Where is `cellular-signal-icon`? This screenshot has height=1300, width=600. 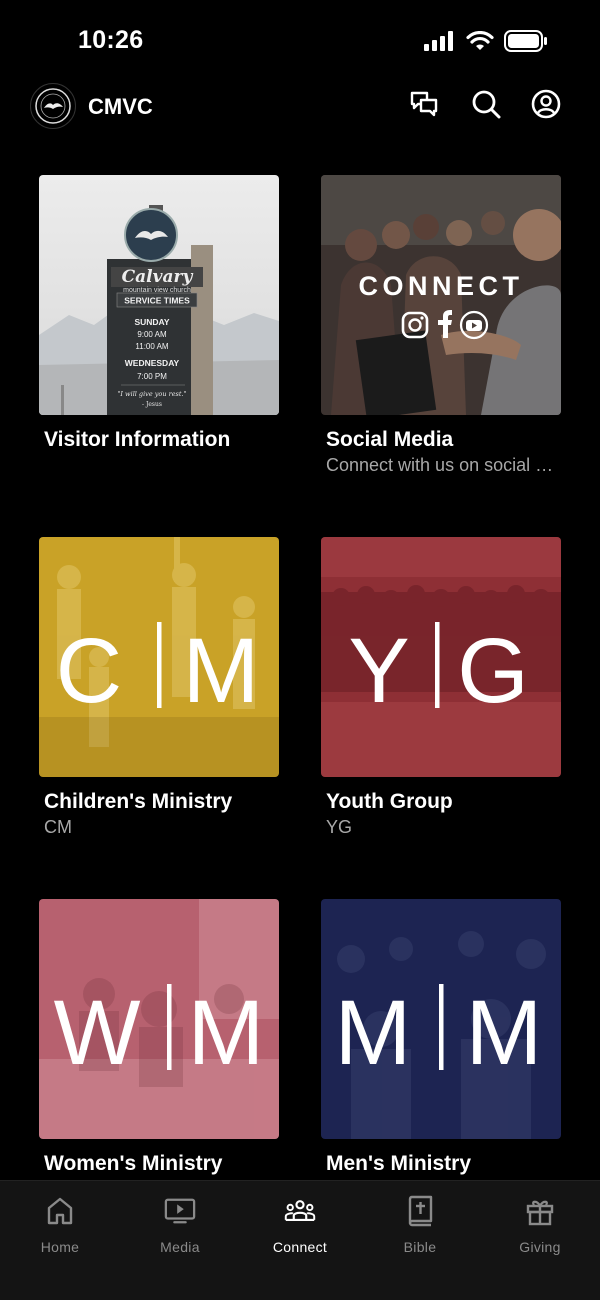 cellular-signal-icon is located at coordinates (440, 43).